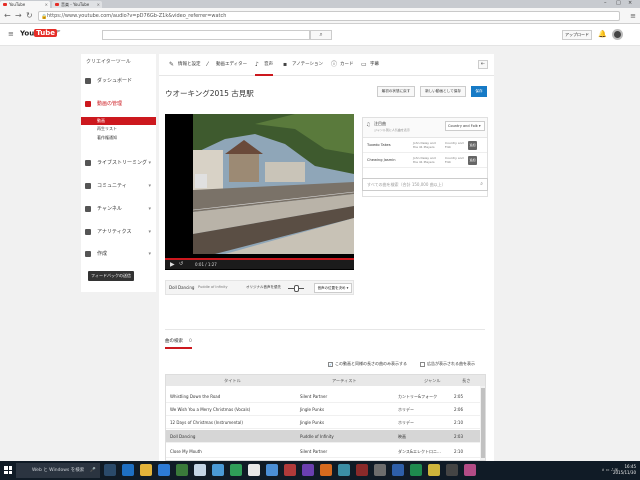 The image size is (640, 480). What do you see at coordinates (605, 3) in the screenshot?
I see `minimize-icon: –` at bounding box center [605, 3].